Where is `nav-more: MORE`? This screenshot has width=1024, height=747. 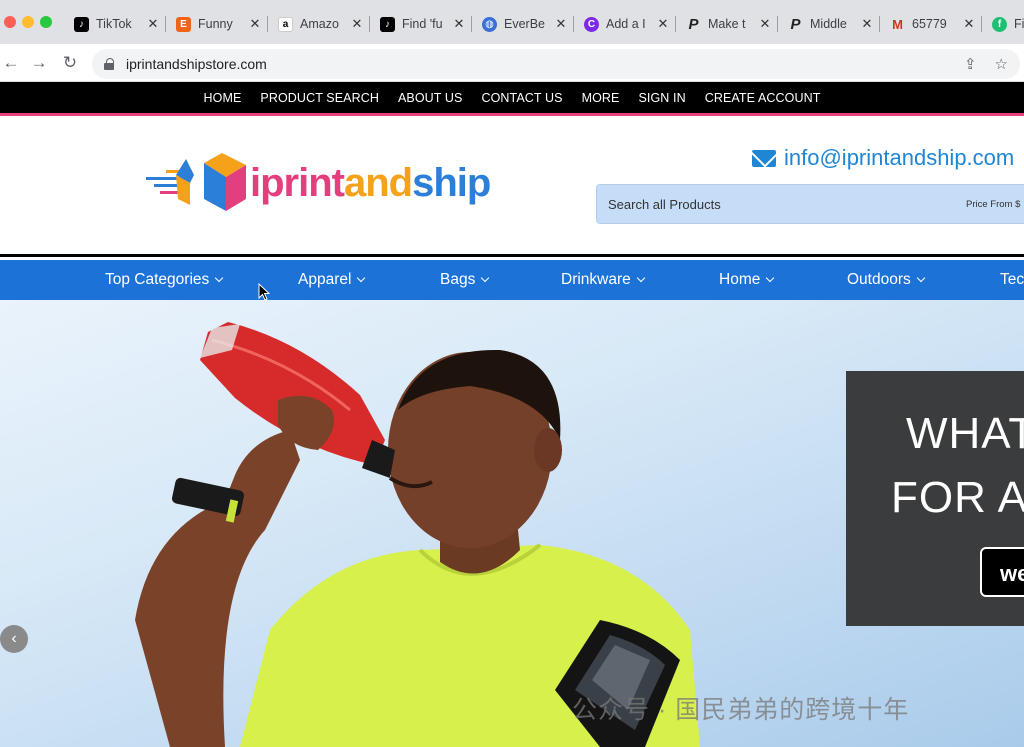 nav-more: MORE is located at coordinates (601, 97).